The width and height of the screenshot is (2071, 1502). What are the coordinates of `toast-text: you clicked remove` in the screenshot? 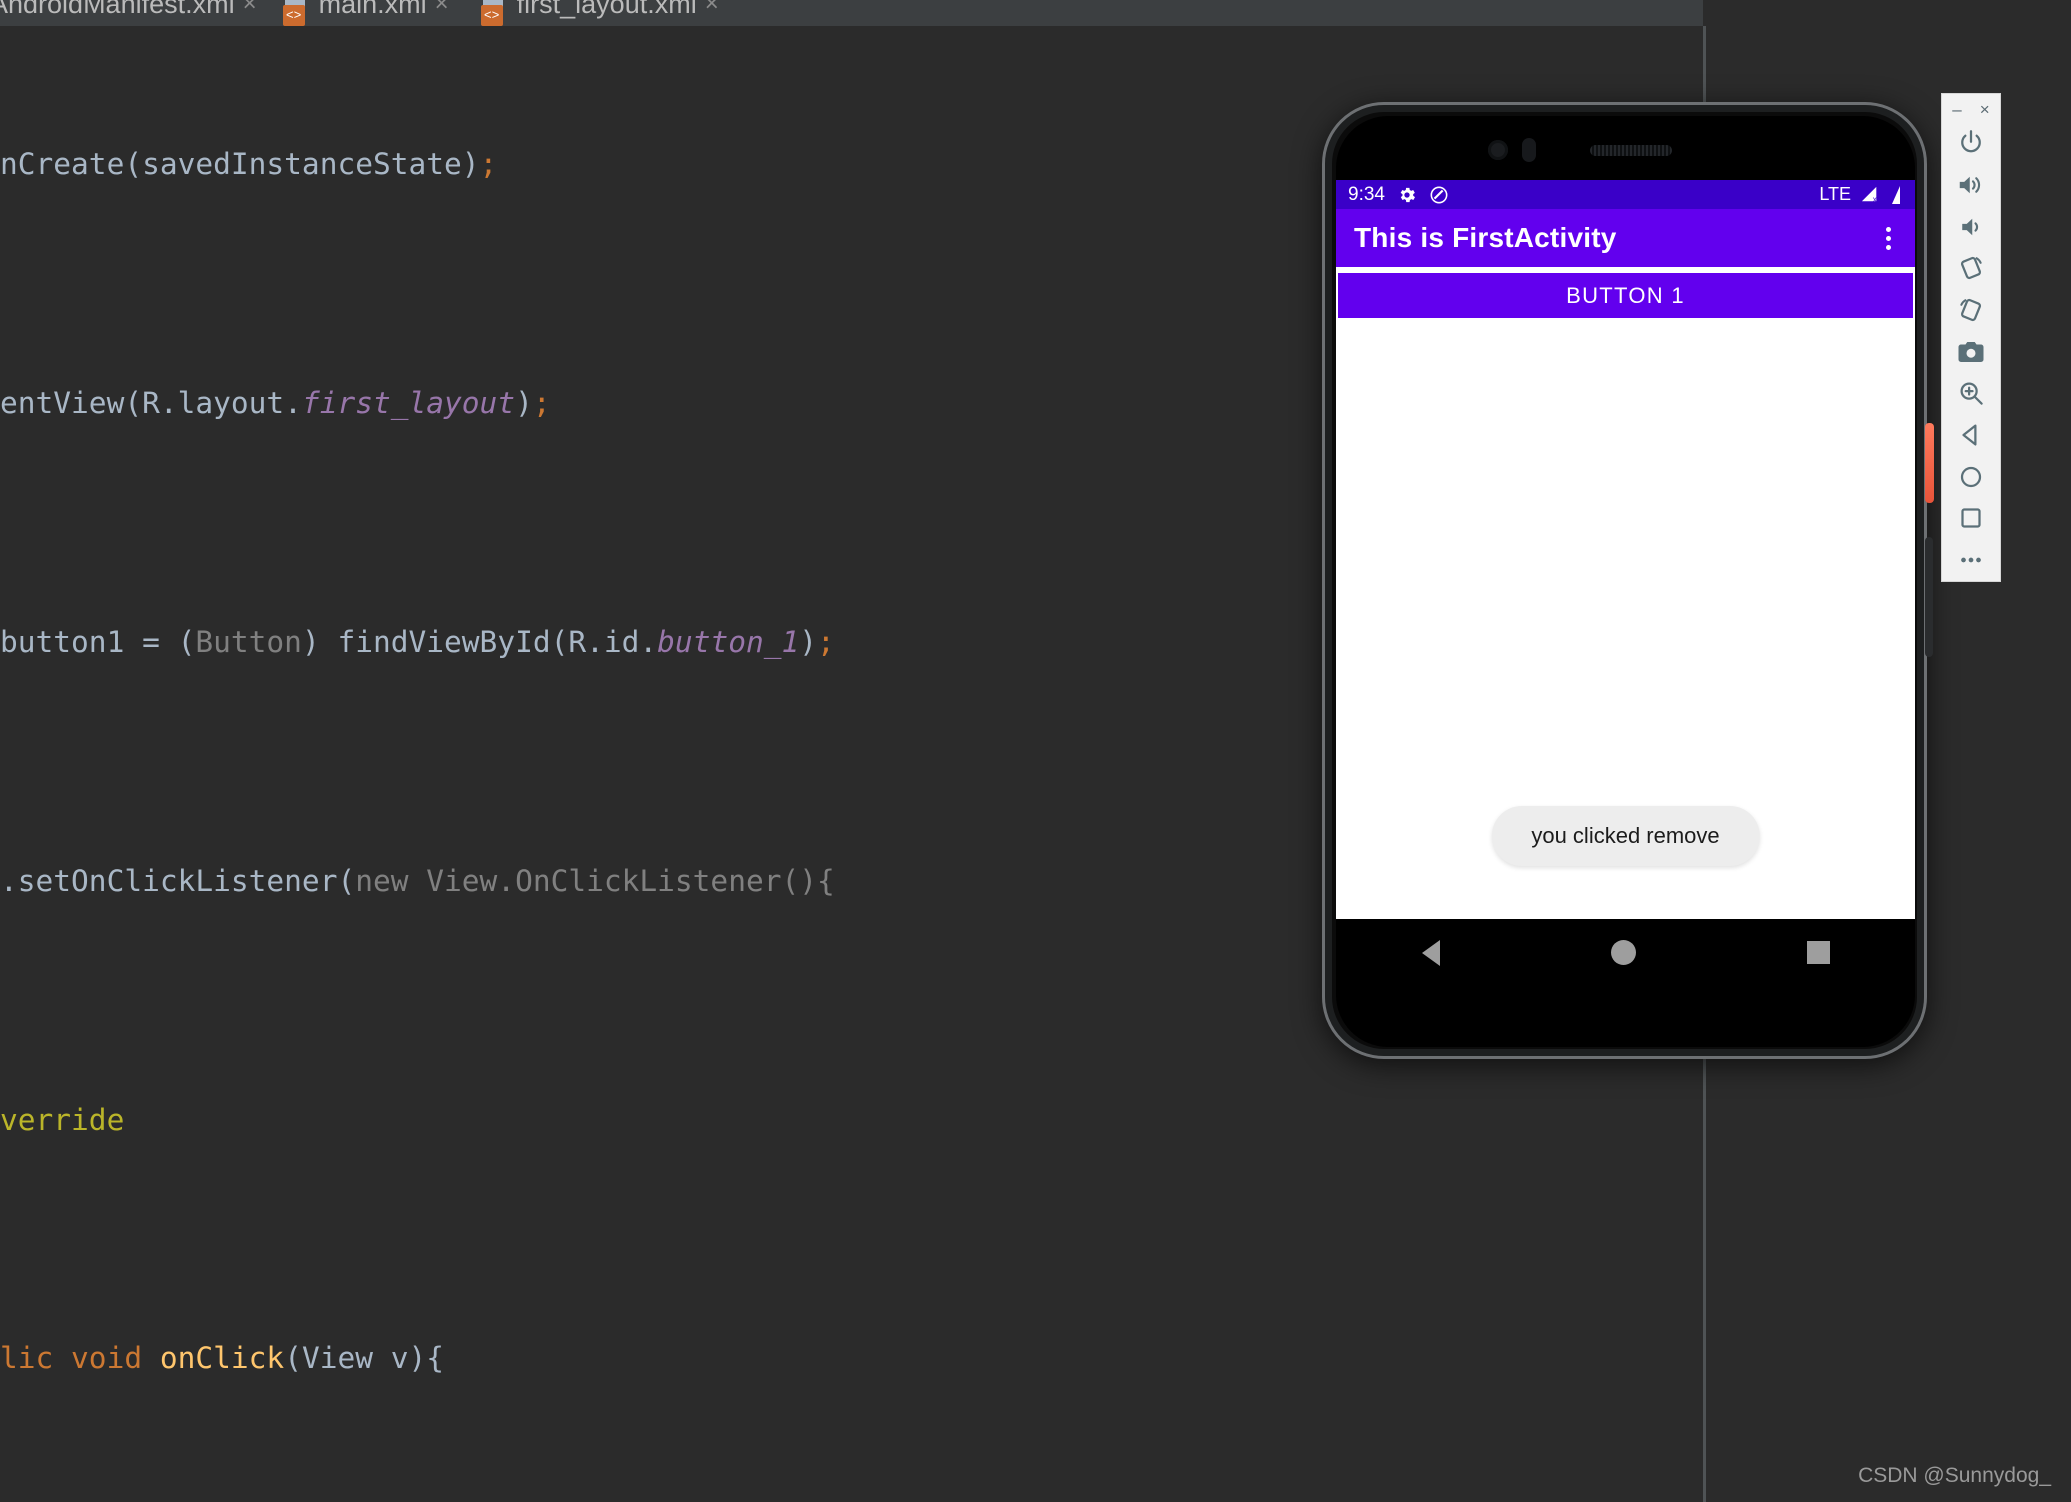 It's located at (1625, 835).